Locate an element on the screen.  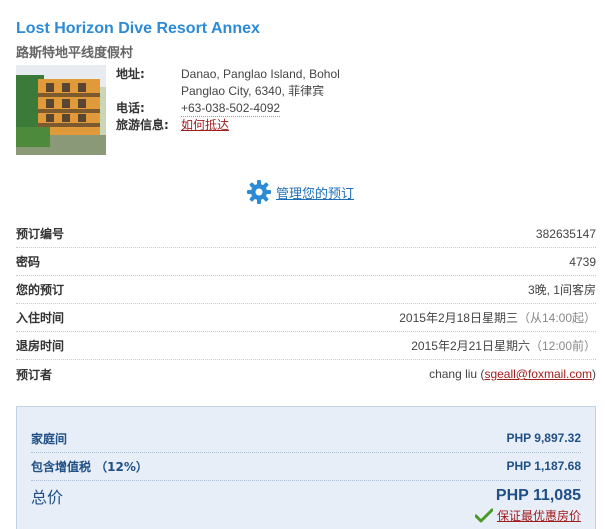
best-price-guarantee: 保证最优惠房价 is located at coordinates (527, 515).